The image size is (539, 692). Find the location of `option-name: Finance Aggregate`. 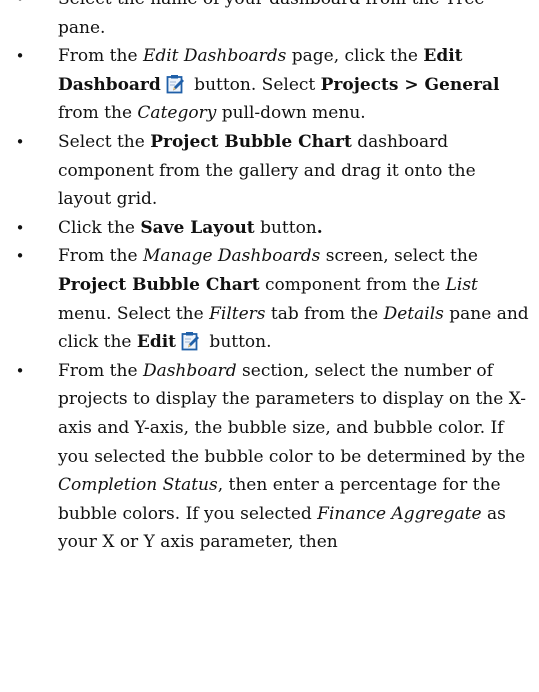

option-name: Finance Aggregate is located at coordinates (399, 513).